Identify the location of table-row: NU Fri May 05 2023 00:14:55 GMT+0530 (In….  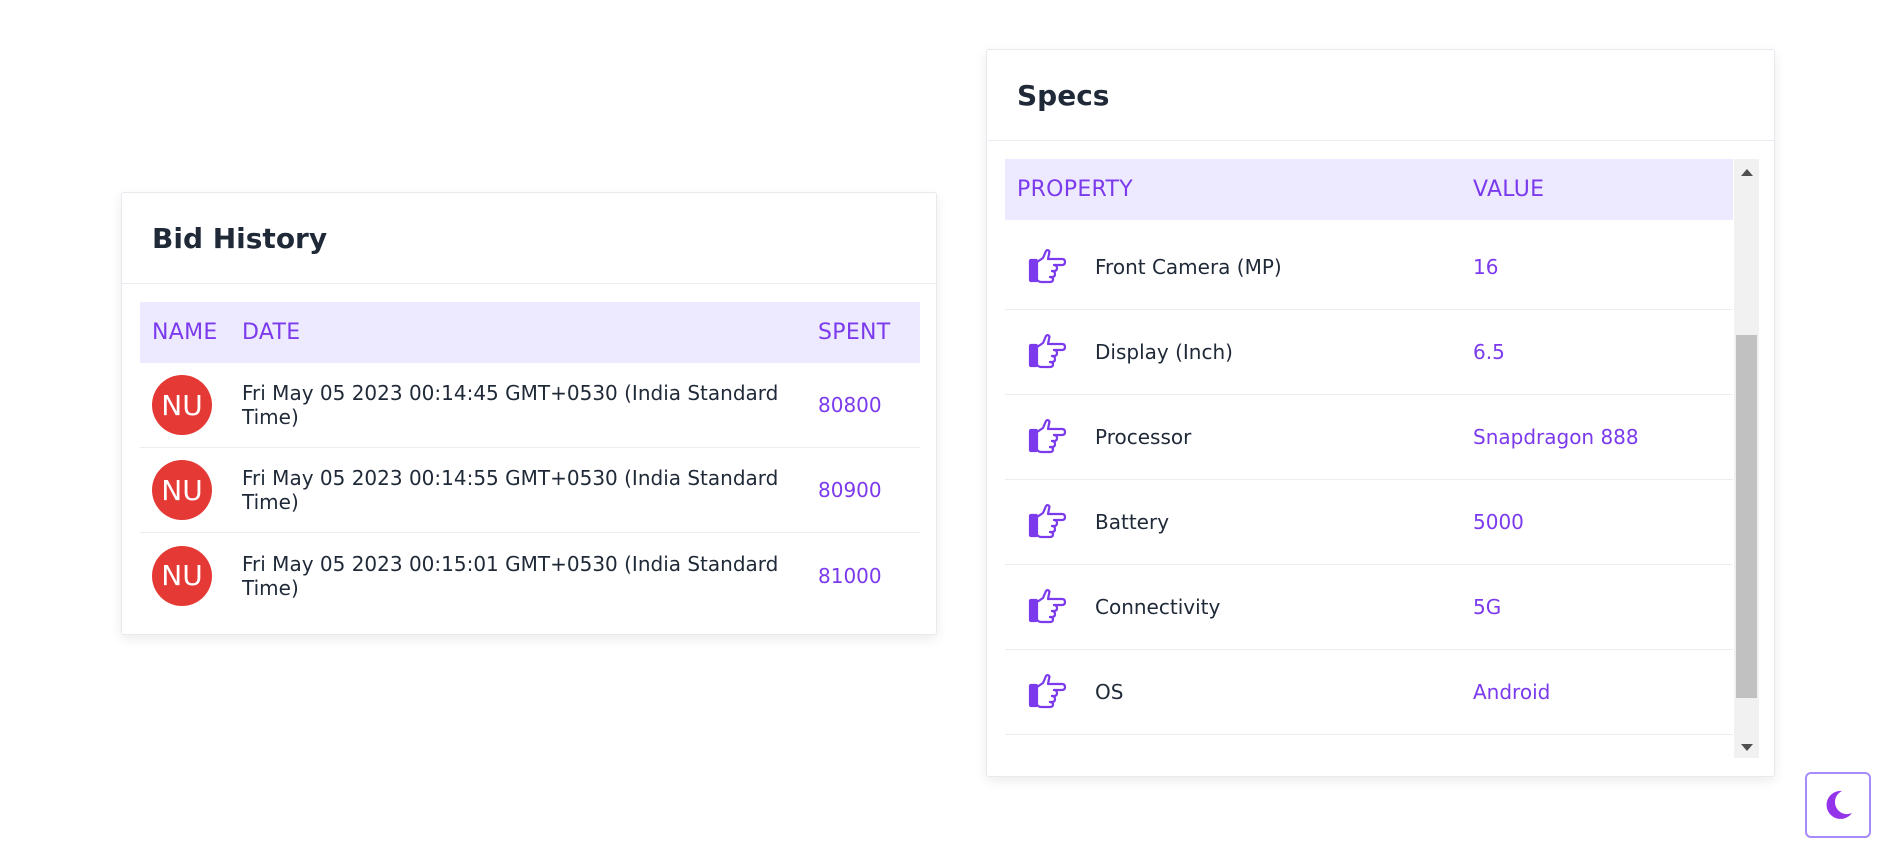
(530, 490).